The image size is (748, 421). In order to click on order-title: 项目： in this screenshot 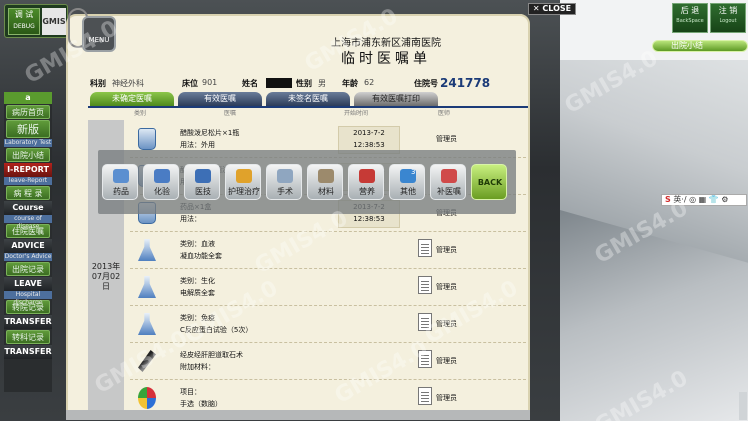, I will do `click(190, 392)`.